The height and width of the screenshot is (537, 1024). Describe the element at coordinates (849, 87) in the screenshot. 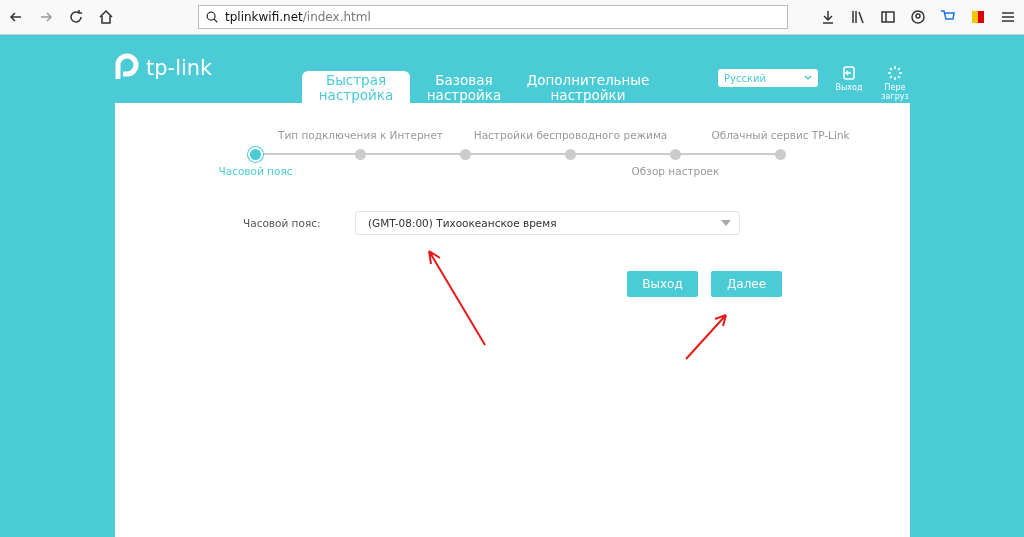

I see `action-label: Выход` at that location.